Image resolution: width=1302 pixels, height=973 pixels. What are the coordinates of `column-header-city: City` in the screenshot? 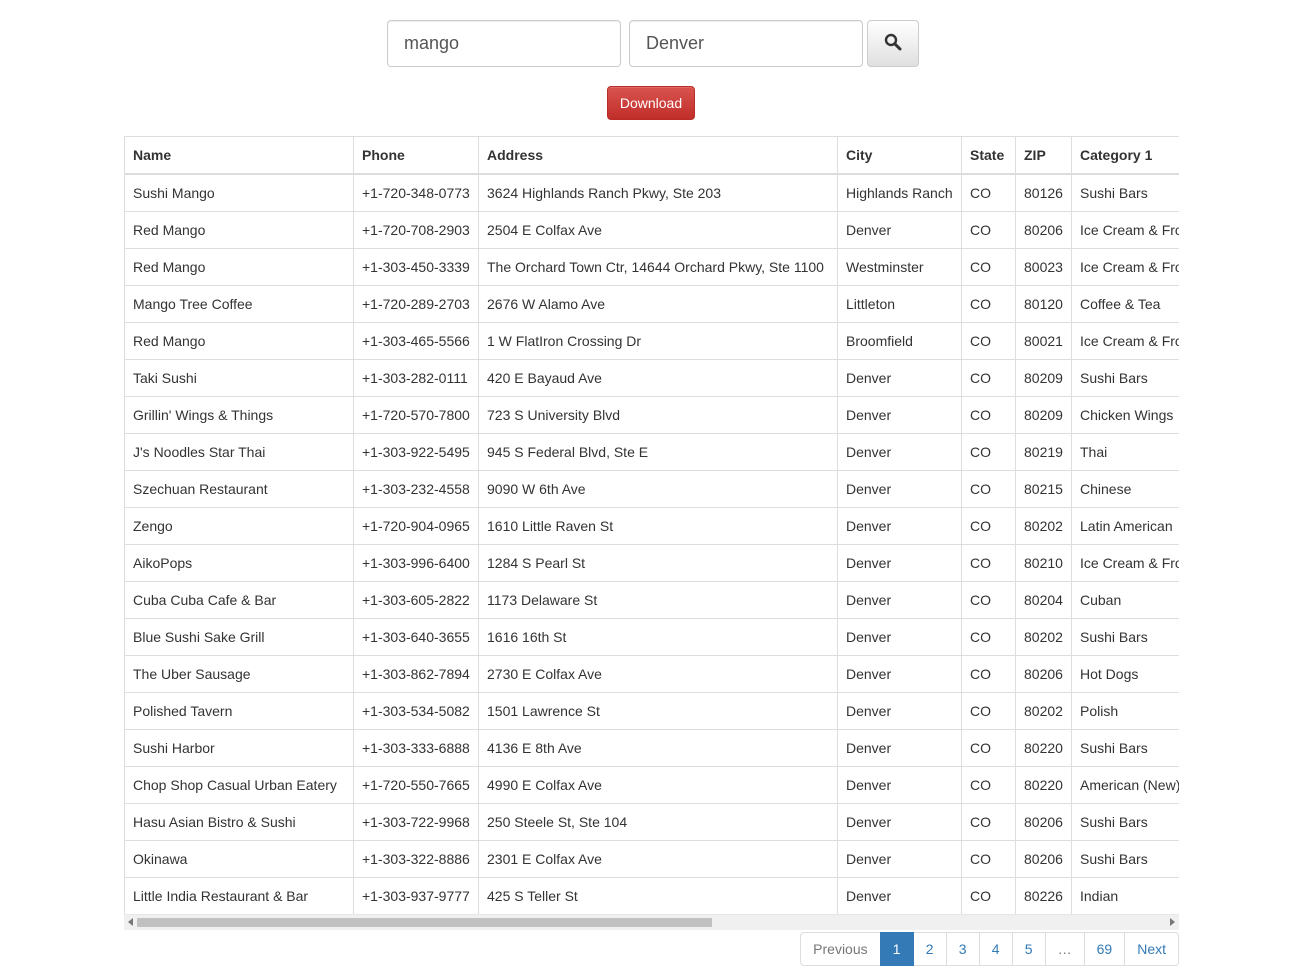 It's located at (899, 155).